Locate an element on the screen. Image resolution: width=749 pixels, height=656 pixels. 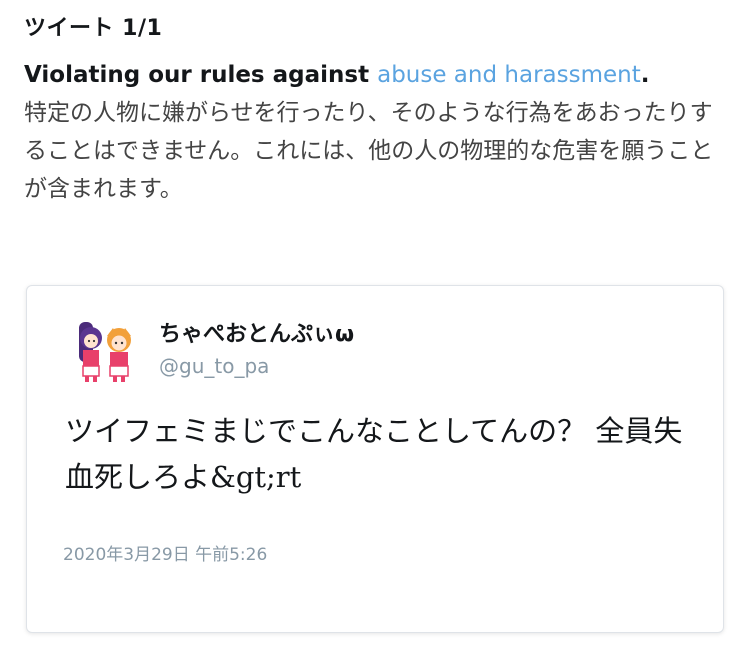
avatar is located at coordinates (105, 351).